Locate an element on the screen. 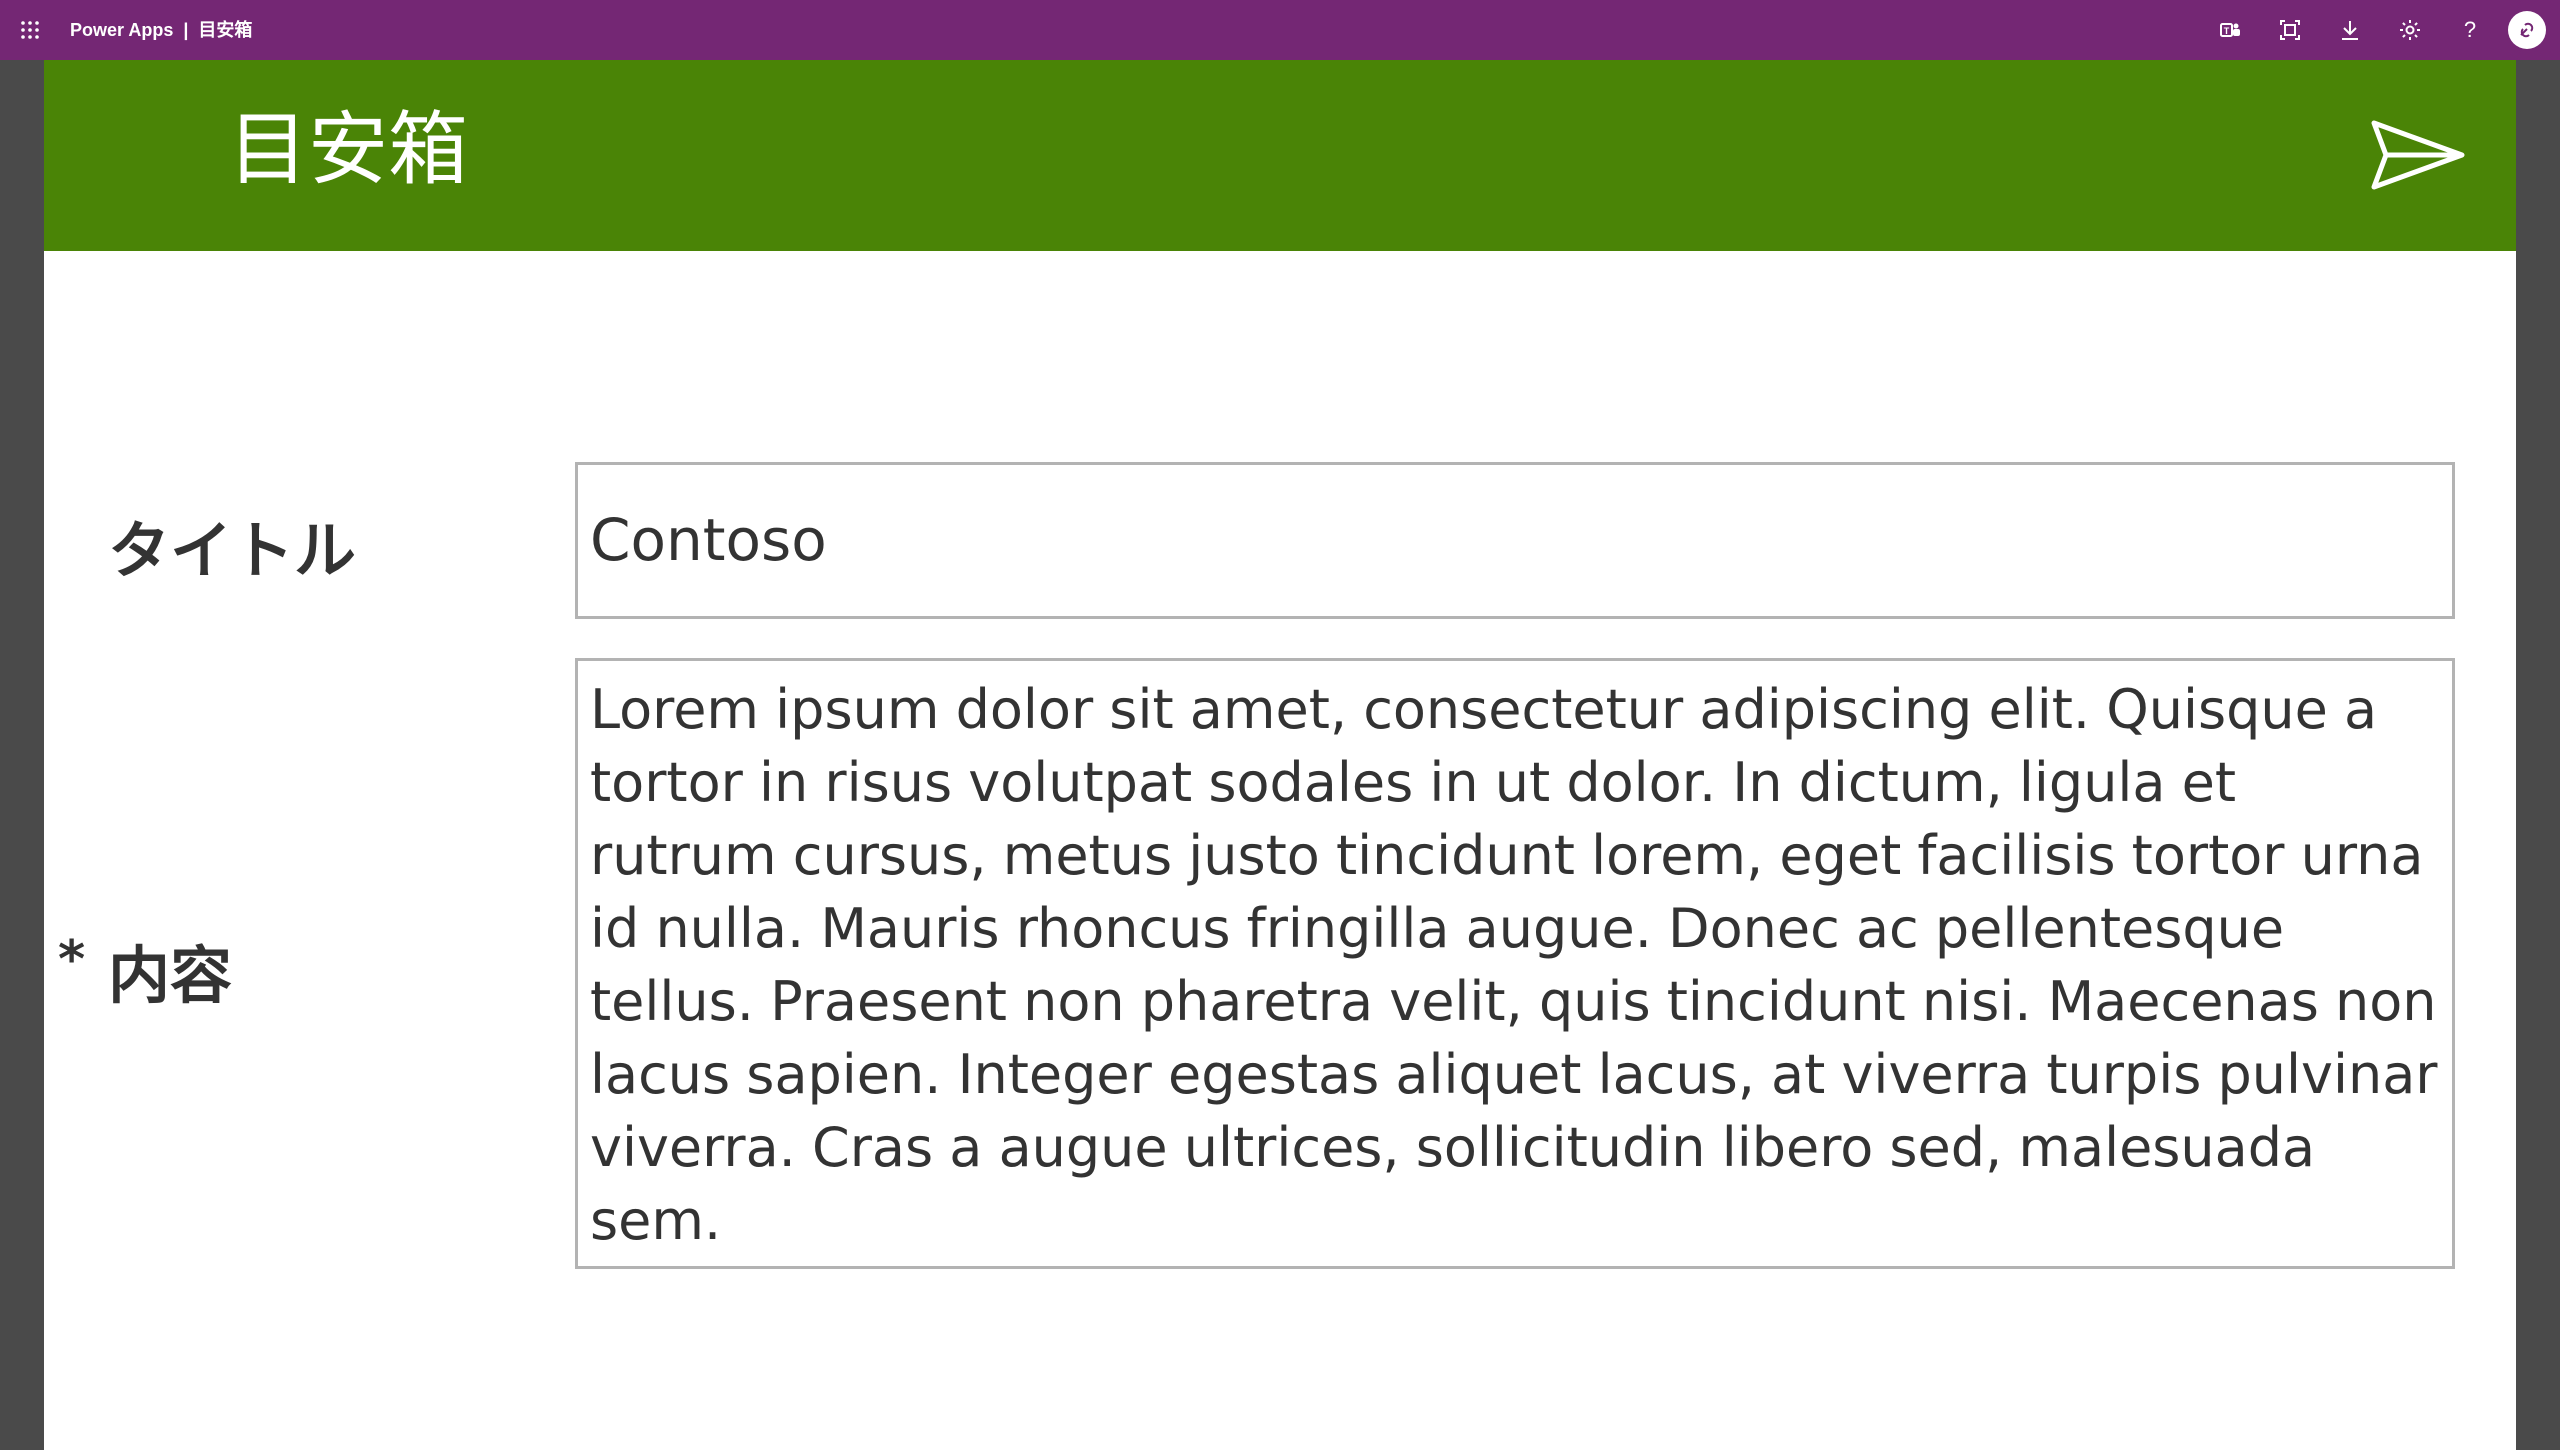 This screenshot has width=2560, height=1450. teams-icon: T is located at coordinates (2230, 30).